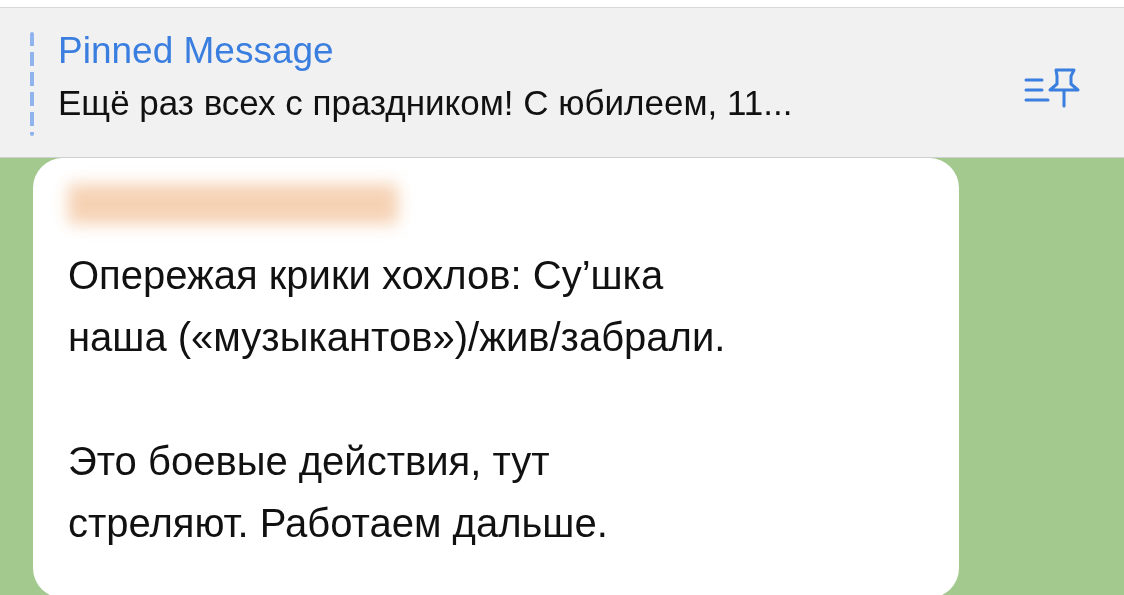 The height and width of the screenshot is (595, 1124). I want to click on message-paragraph: Это боевые действия, тут стреляют. Работаем дальше., so click(338, 492).